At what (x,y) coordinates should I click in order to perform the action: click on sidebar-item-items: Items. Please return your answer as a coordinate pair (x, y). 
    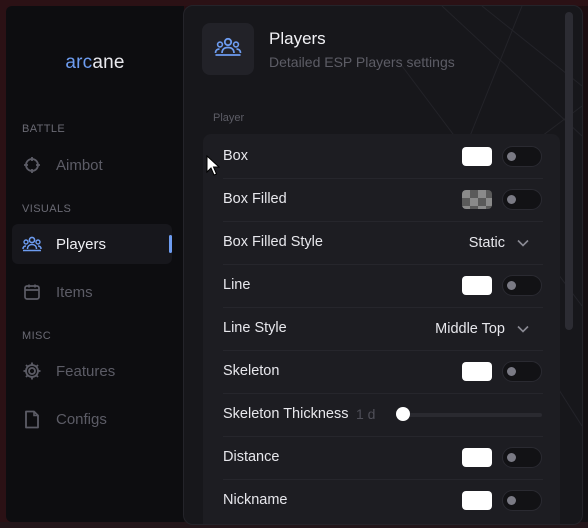
    Looking at the image, I should click on (92, 292).